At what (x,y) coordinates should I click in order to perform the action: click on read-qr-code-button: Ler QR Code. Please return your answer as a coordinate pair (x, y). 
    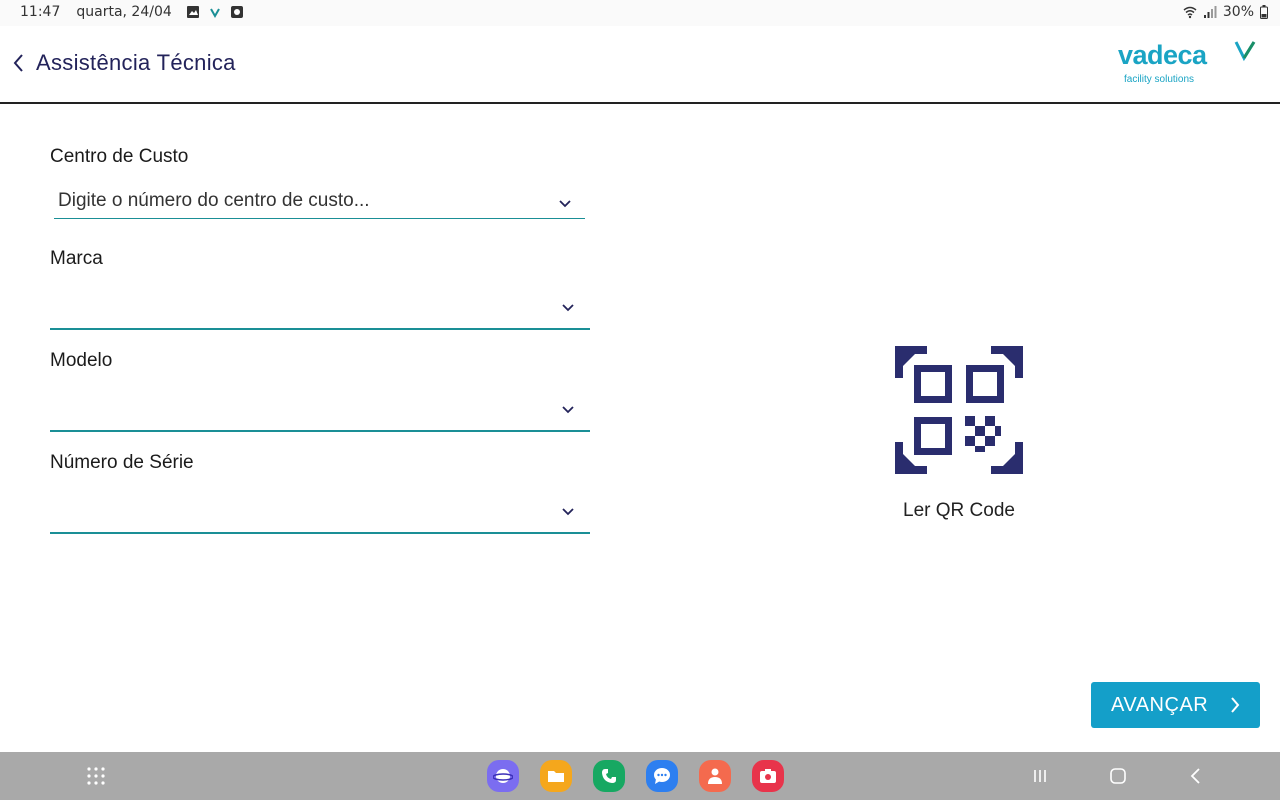
    Looking at the image, I should click on (959, 436).